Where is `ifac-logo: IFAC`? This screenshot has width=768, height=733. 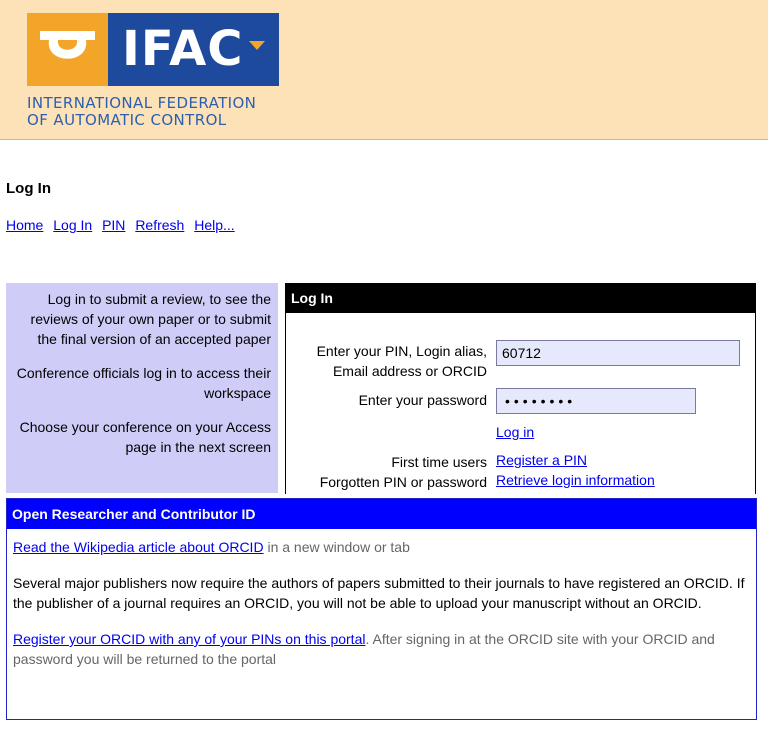 ifac-logo: IFAC is located at coordinates (153, 49).